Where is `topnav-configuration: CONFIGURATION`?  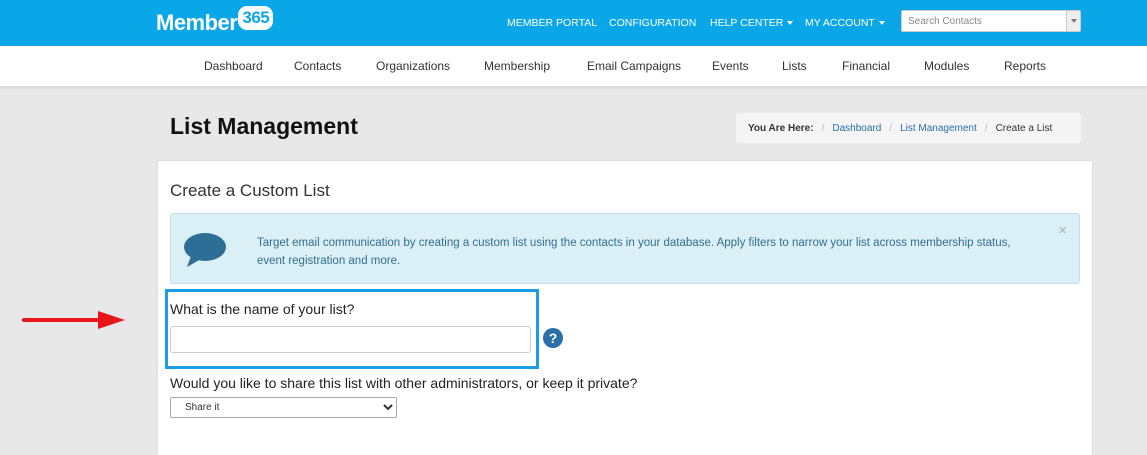 topnav-configuration: CONFIGURATION is located at coordinates (652, 23).